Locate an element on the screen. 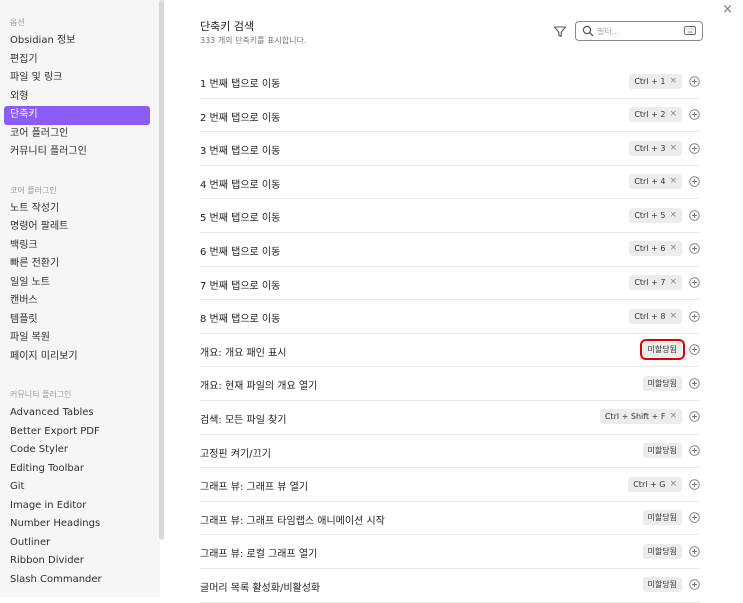 The image size is (743, 603). sidebar-item-options-1: 편집기 is located at coordinates (80, 60).